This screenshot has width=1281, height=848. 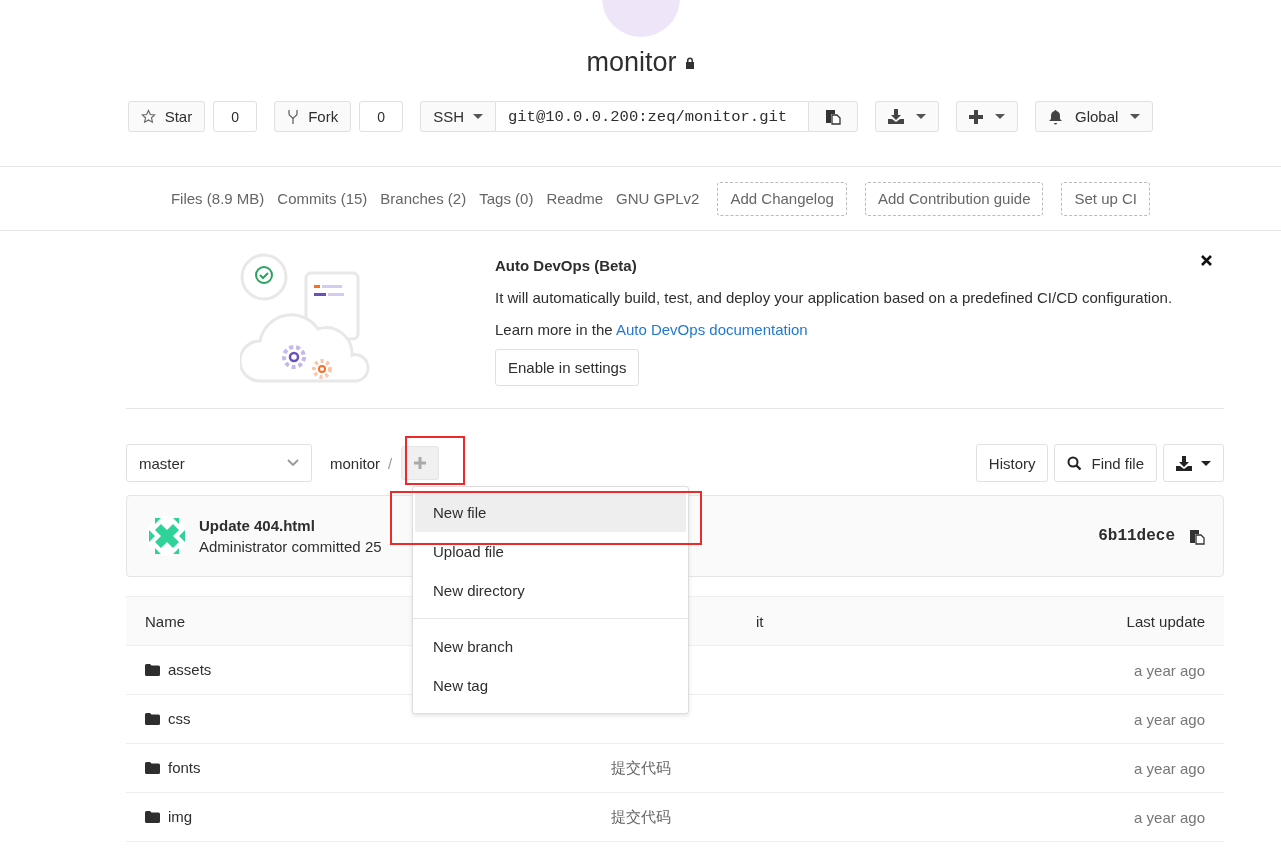 I want to click on suggestion-button: Set up CI, so click(x=1106, y=198).